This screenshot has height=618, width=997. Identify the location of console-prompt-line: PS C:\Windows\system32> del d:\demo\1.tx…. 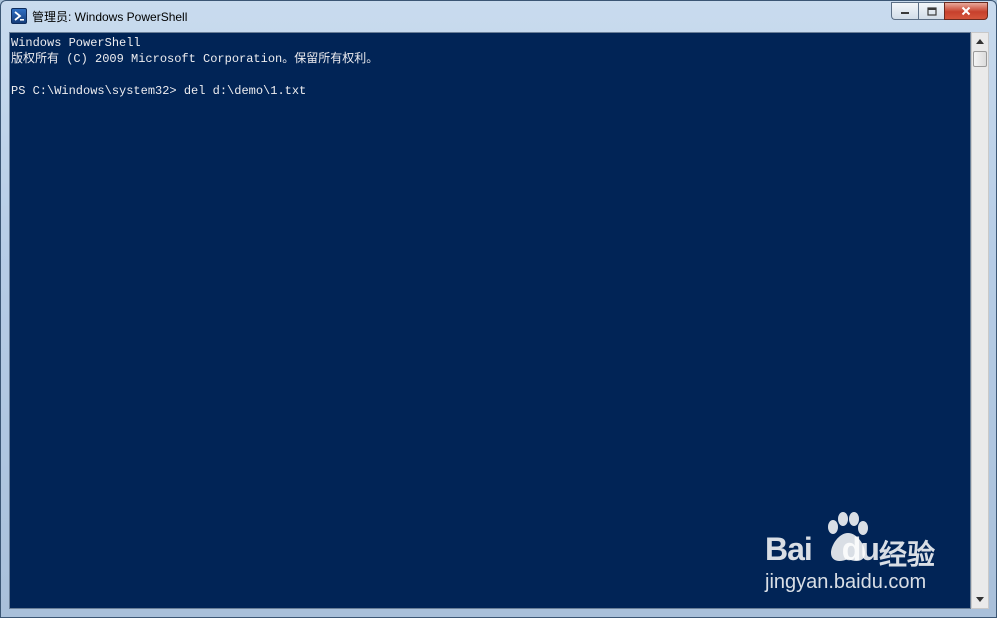
(159, 91).